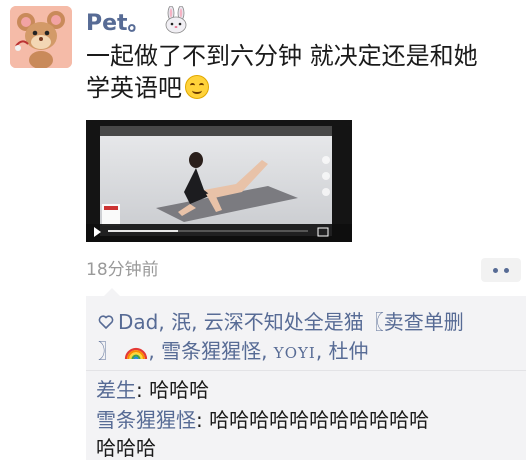 This screenshot has height=460, width=531. I want to click on liker-name: 云深不知处全是猫〖卖查单删, so click(334, 322).